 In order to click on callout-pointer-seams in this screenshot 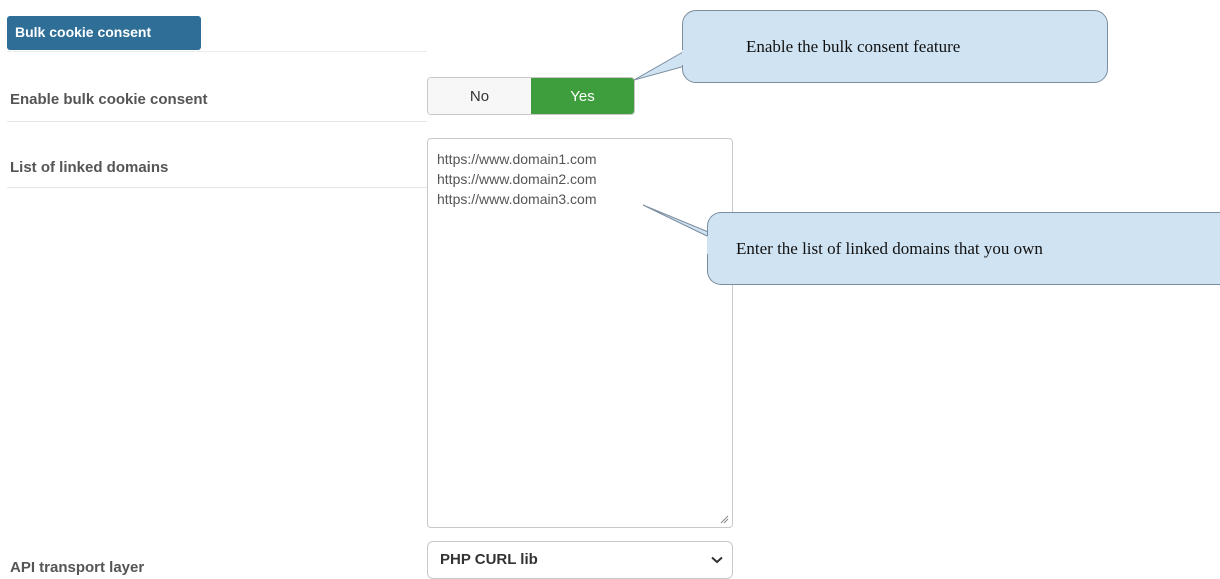, I will do `click(695, 152)`.